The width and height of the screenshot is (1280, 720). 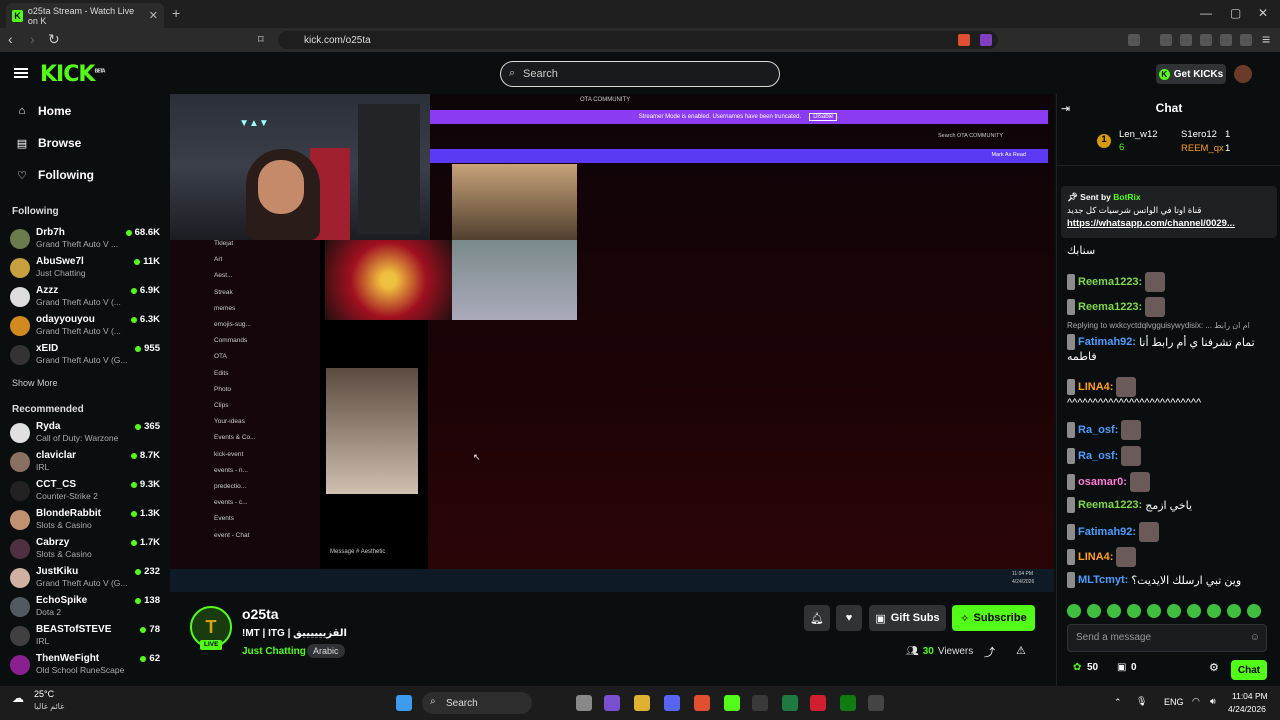 I want to click on copilot-icon, so click(x=612, y=703).